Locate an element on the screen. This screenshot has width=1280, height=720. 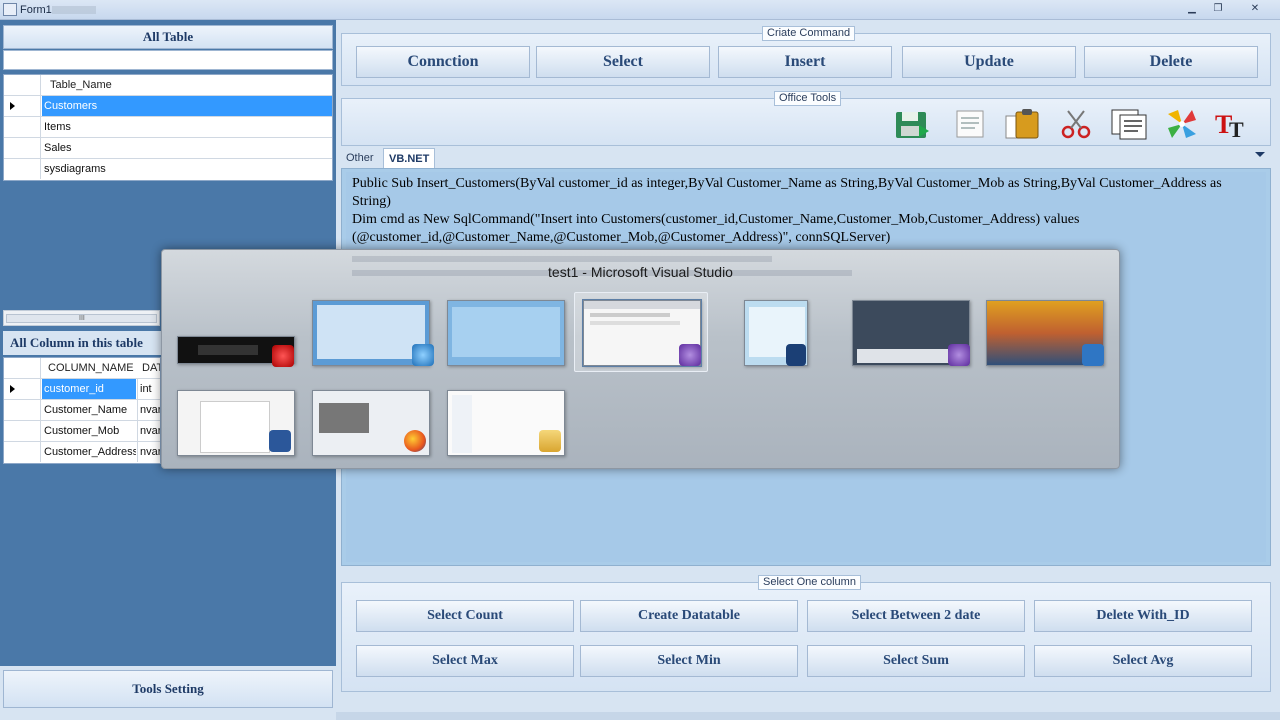
select-max-button: Select Max is located at coordinates (465, 661).